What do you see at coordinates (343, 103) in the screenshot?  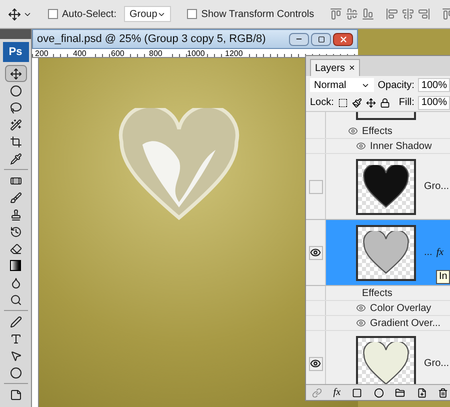 I see `lock-transparency-icon` at bounding box center [343, 103].